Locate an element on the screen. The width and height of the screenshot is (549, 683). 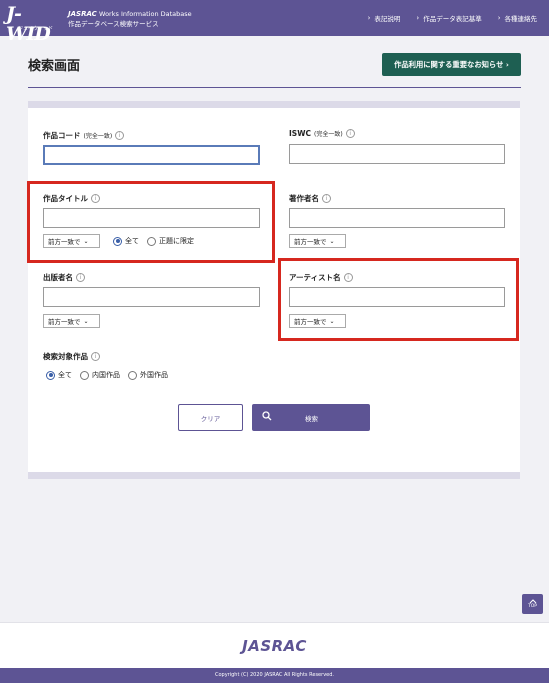
iswc-note: (完全一致) is located at coordinates (328, 134).